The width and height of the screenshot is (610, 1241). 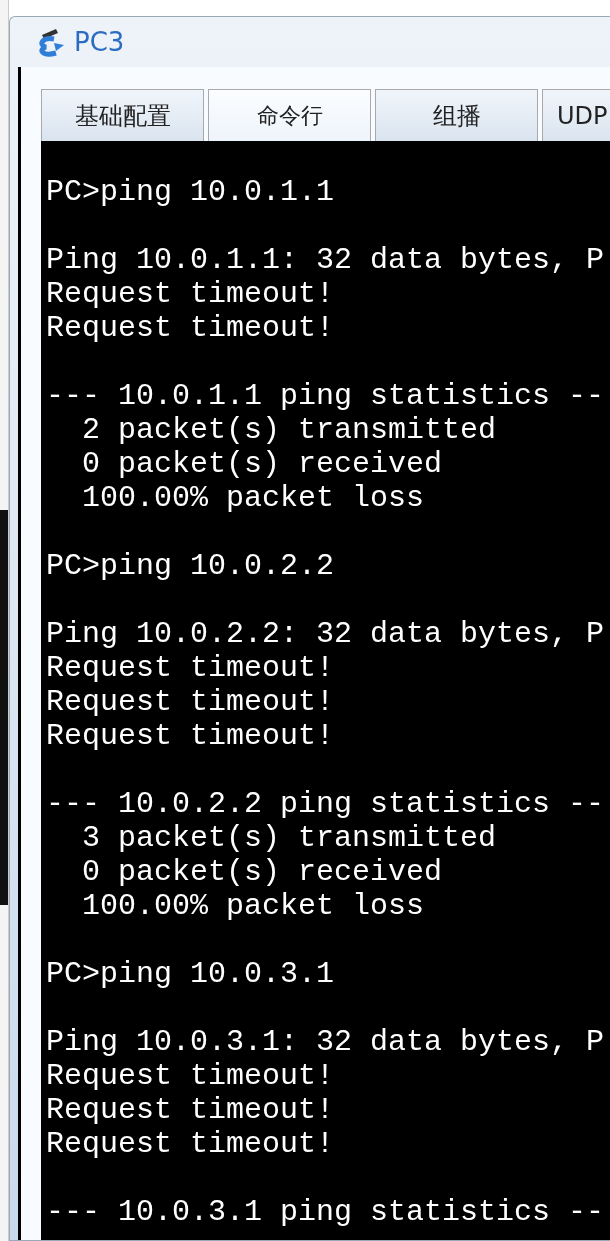 I want to click on terminal-line: PC>ping 10.0.1.1, so click(x=190, y=192).